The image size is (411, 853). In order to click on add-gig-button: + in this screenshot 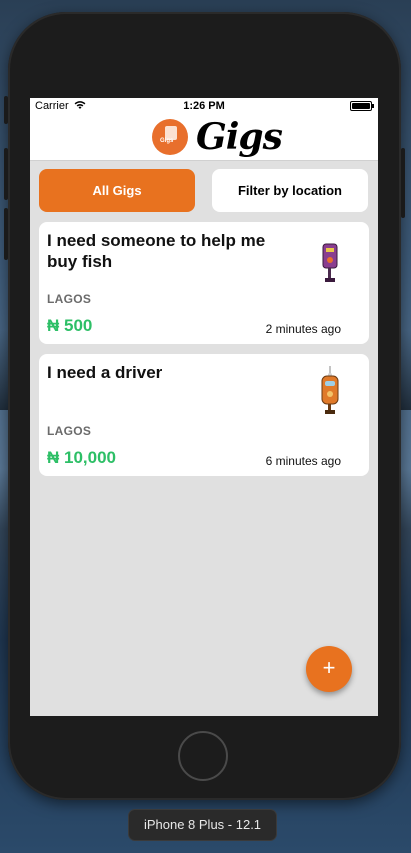, I will do `click(329, 669)`.